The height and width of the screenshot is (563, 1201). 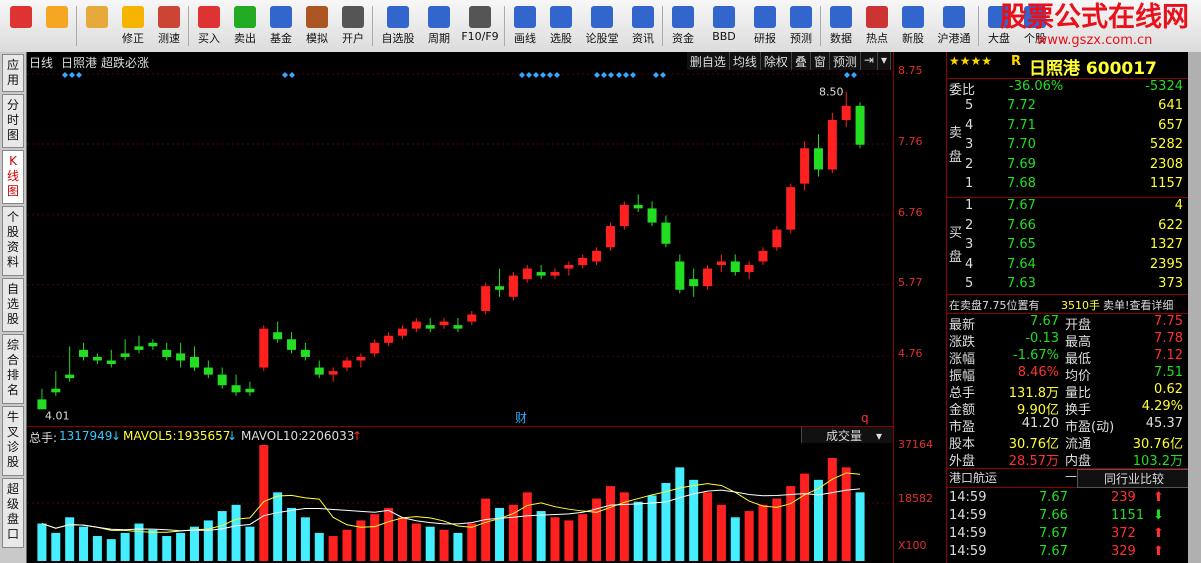 What do you see at coordinates (841, 17) in the screenshot?
I see `pe-icon` at bounding box center [841, 17].